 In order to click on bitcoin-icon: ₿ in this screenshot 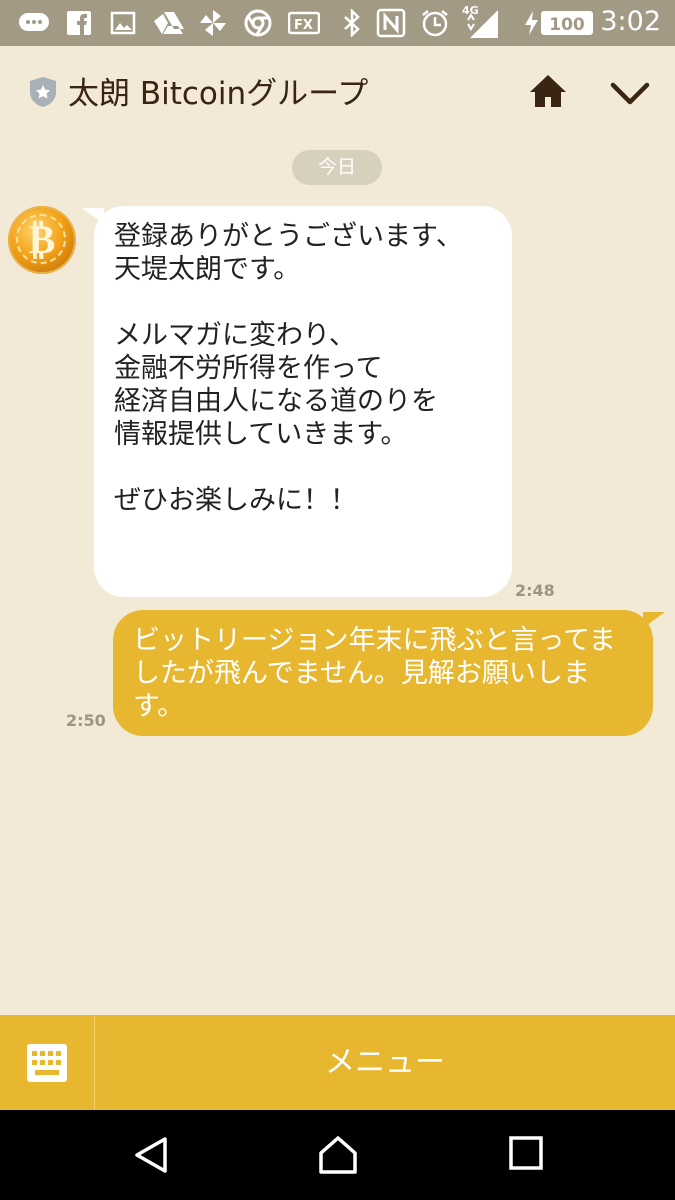, I will do `click(42, 239)`.